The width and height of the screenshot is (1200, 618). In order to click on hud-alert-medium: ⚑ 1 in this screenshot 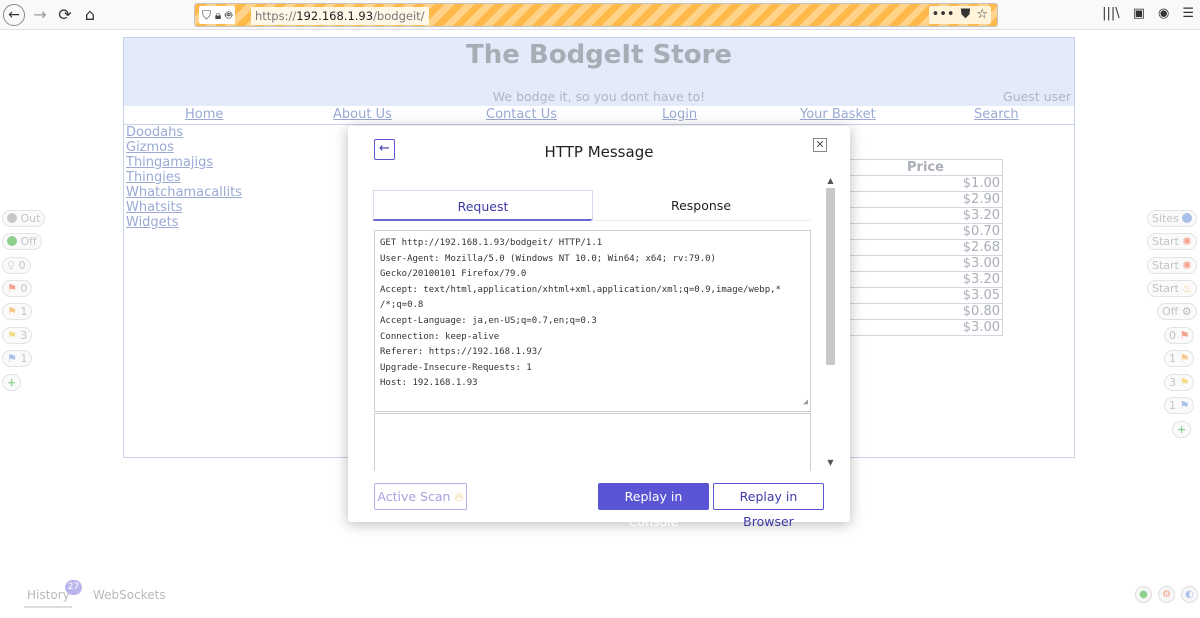, I will do `click(17, 311)`.